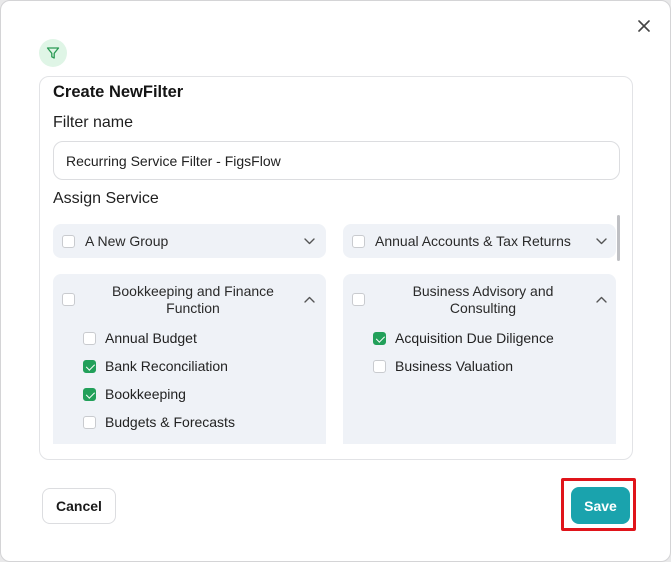  I want to click on filter-name-label: Filter name, so click(93, 122).